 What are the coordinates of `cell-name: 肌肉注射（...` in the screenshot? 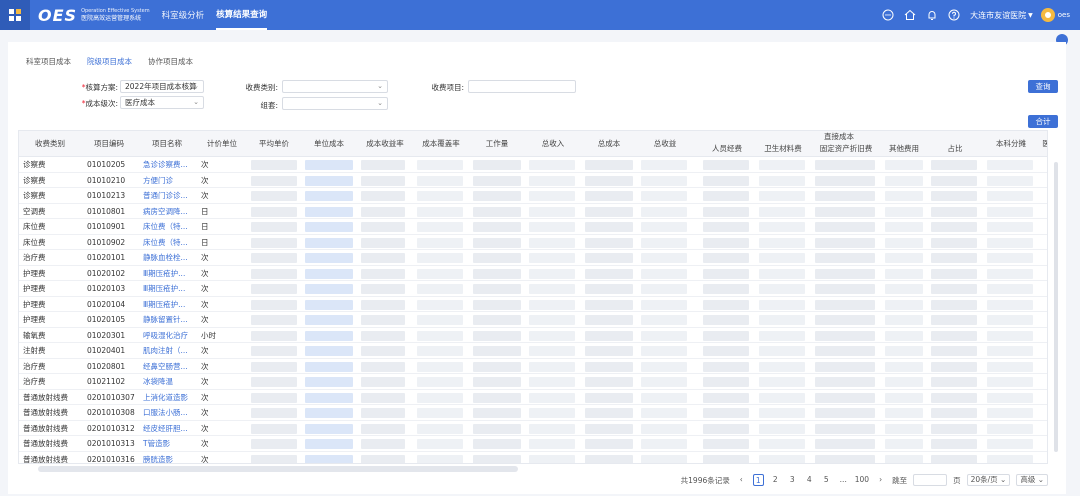 It's located at (170, 350).